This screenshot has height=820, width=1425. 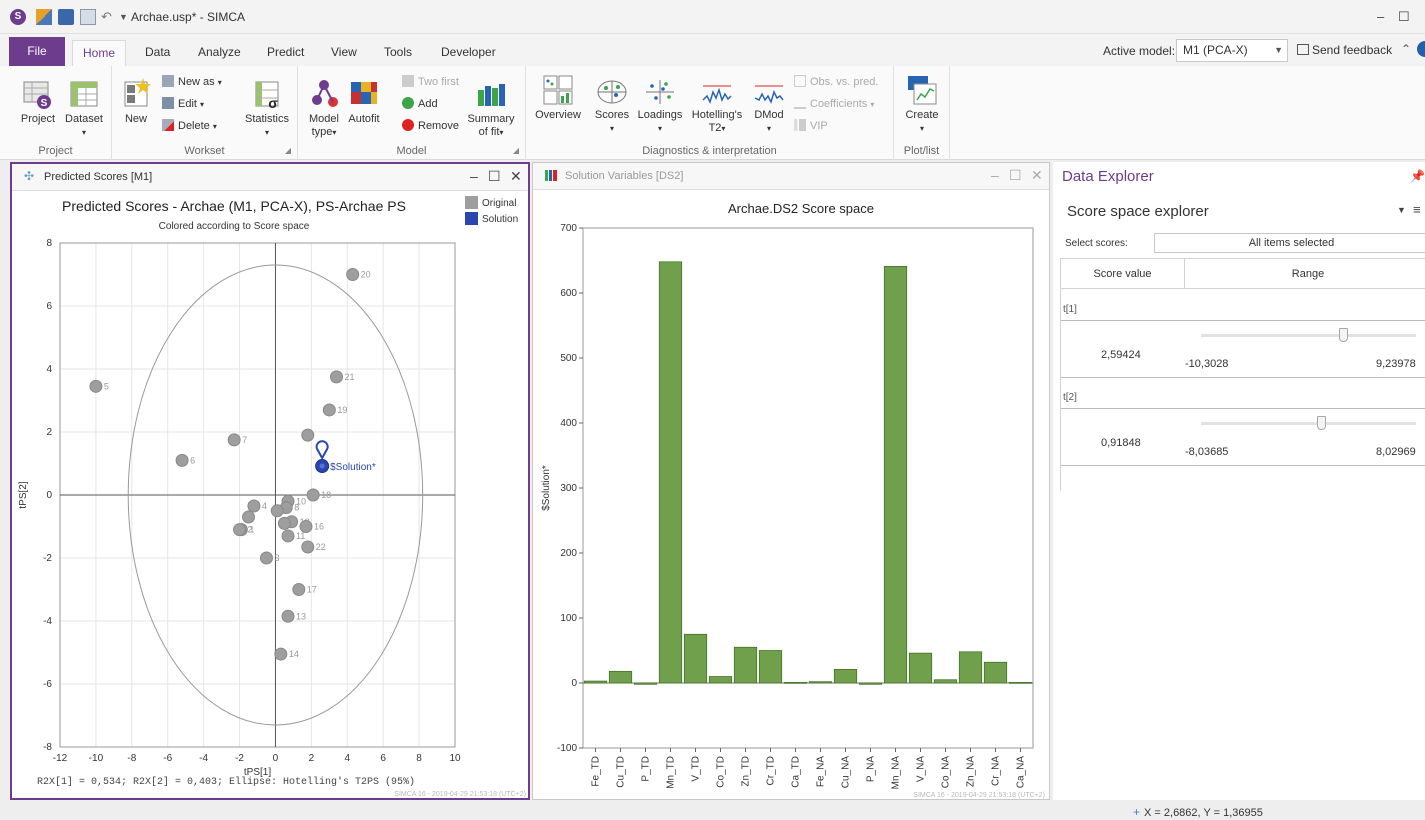 I want to click on x-tick-label: P_TD, so click(x=646, y=769).